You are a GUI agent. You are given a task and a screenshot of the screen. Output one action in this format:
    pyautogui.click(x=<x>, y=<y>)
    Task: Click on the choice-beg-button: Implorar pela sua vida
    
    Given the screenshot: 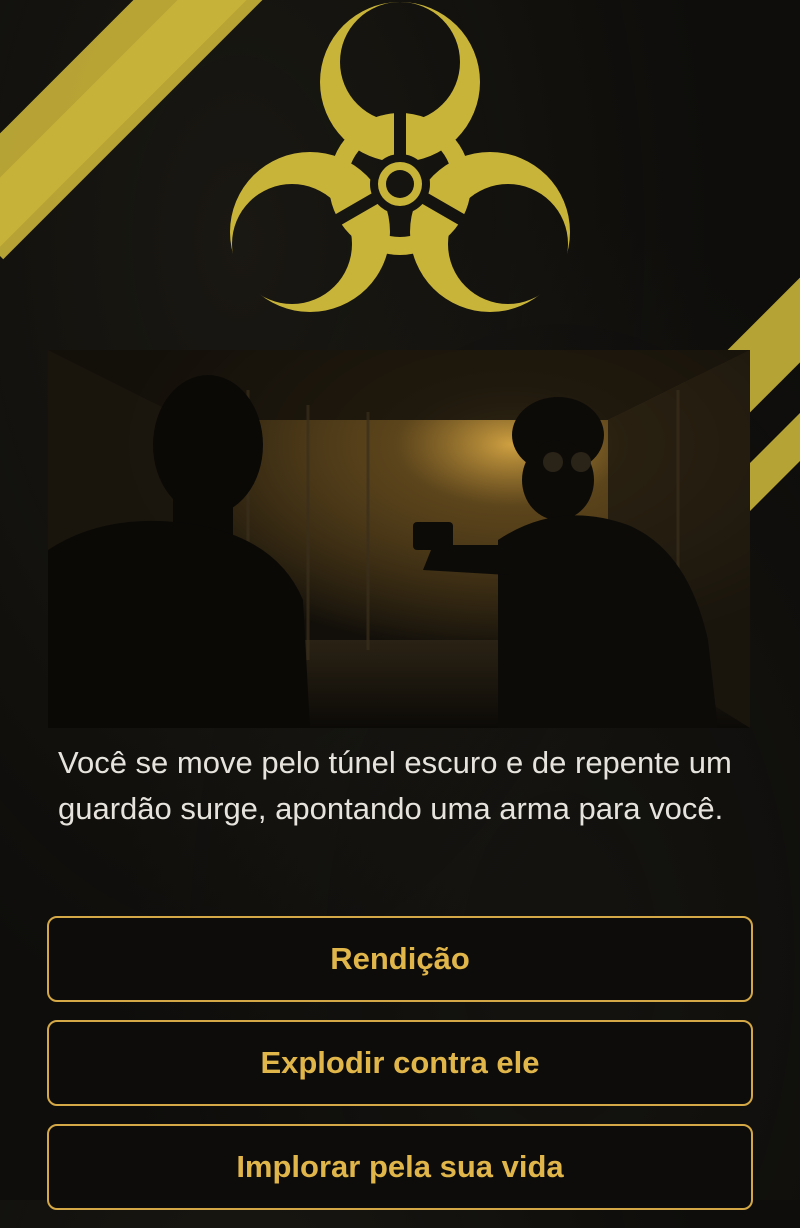 What is the action you would take?
    pyautogui.click(x=400, y=1167)
    